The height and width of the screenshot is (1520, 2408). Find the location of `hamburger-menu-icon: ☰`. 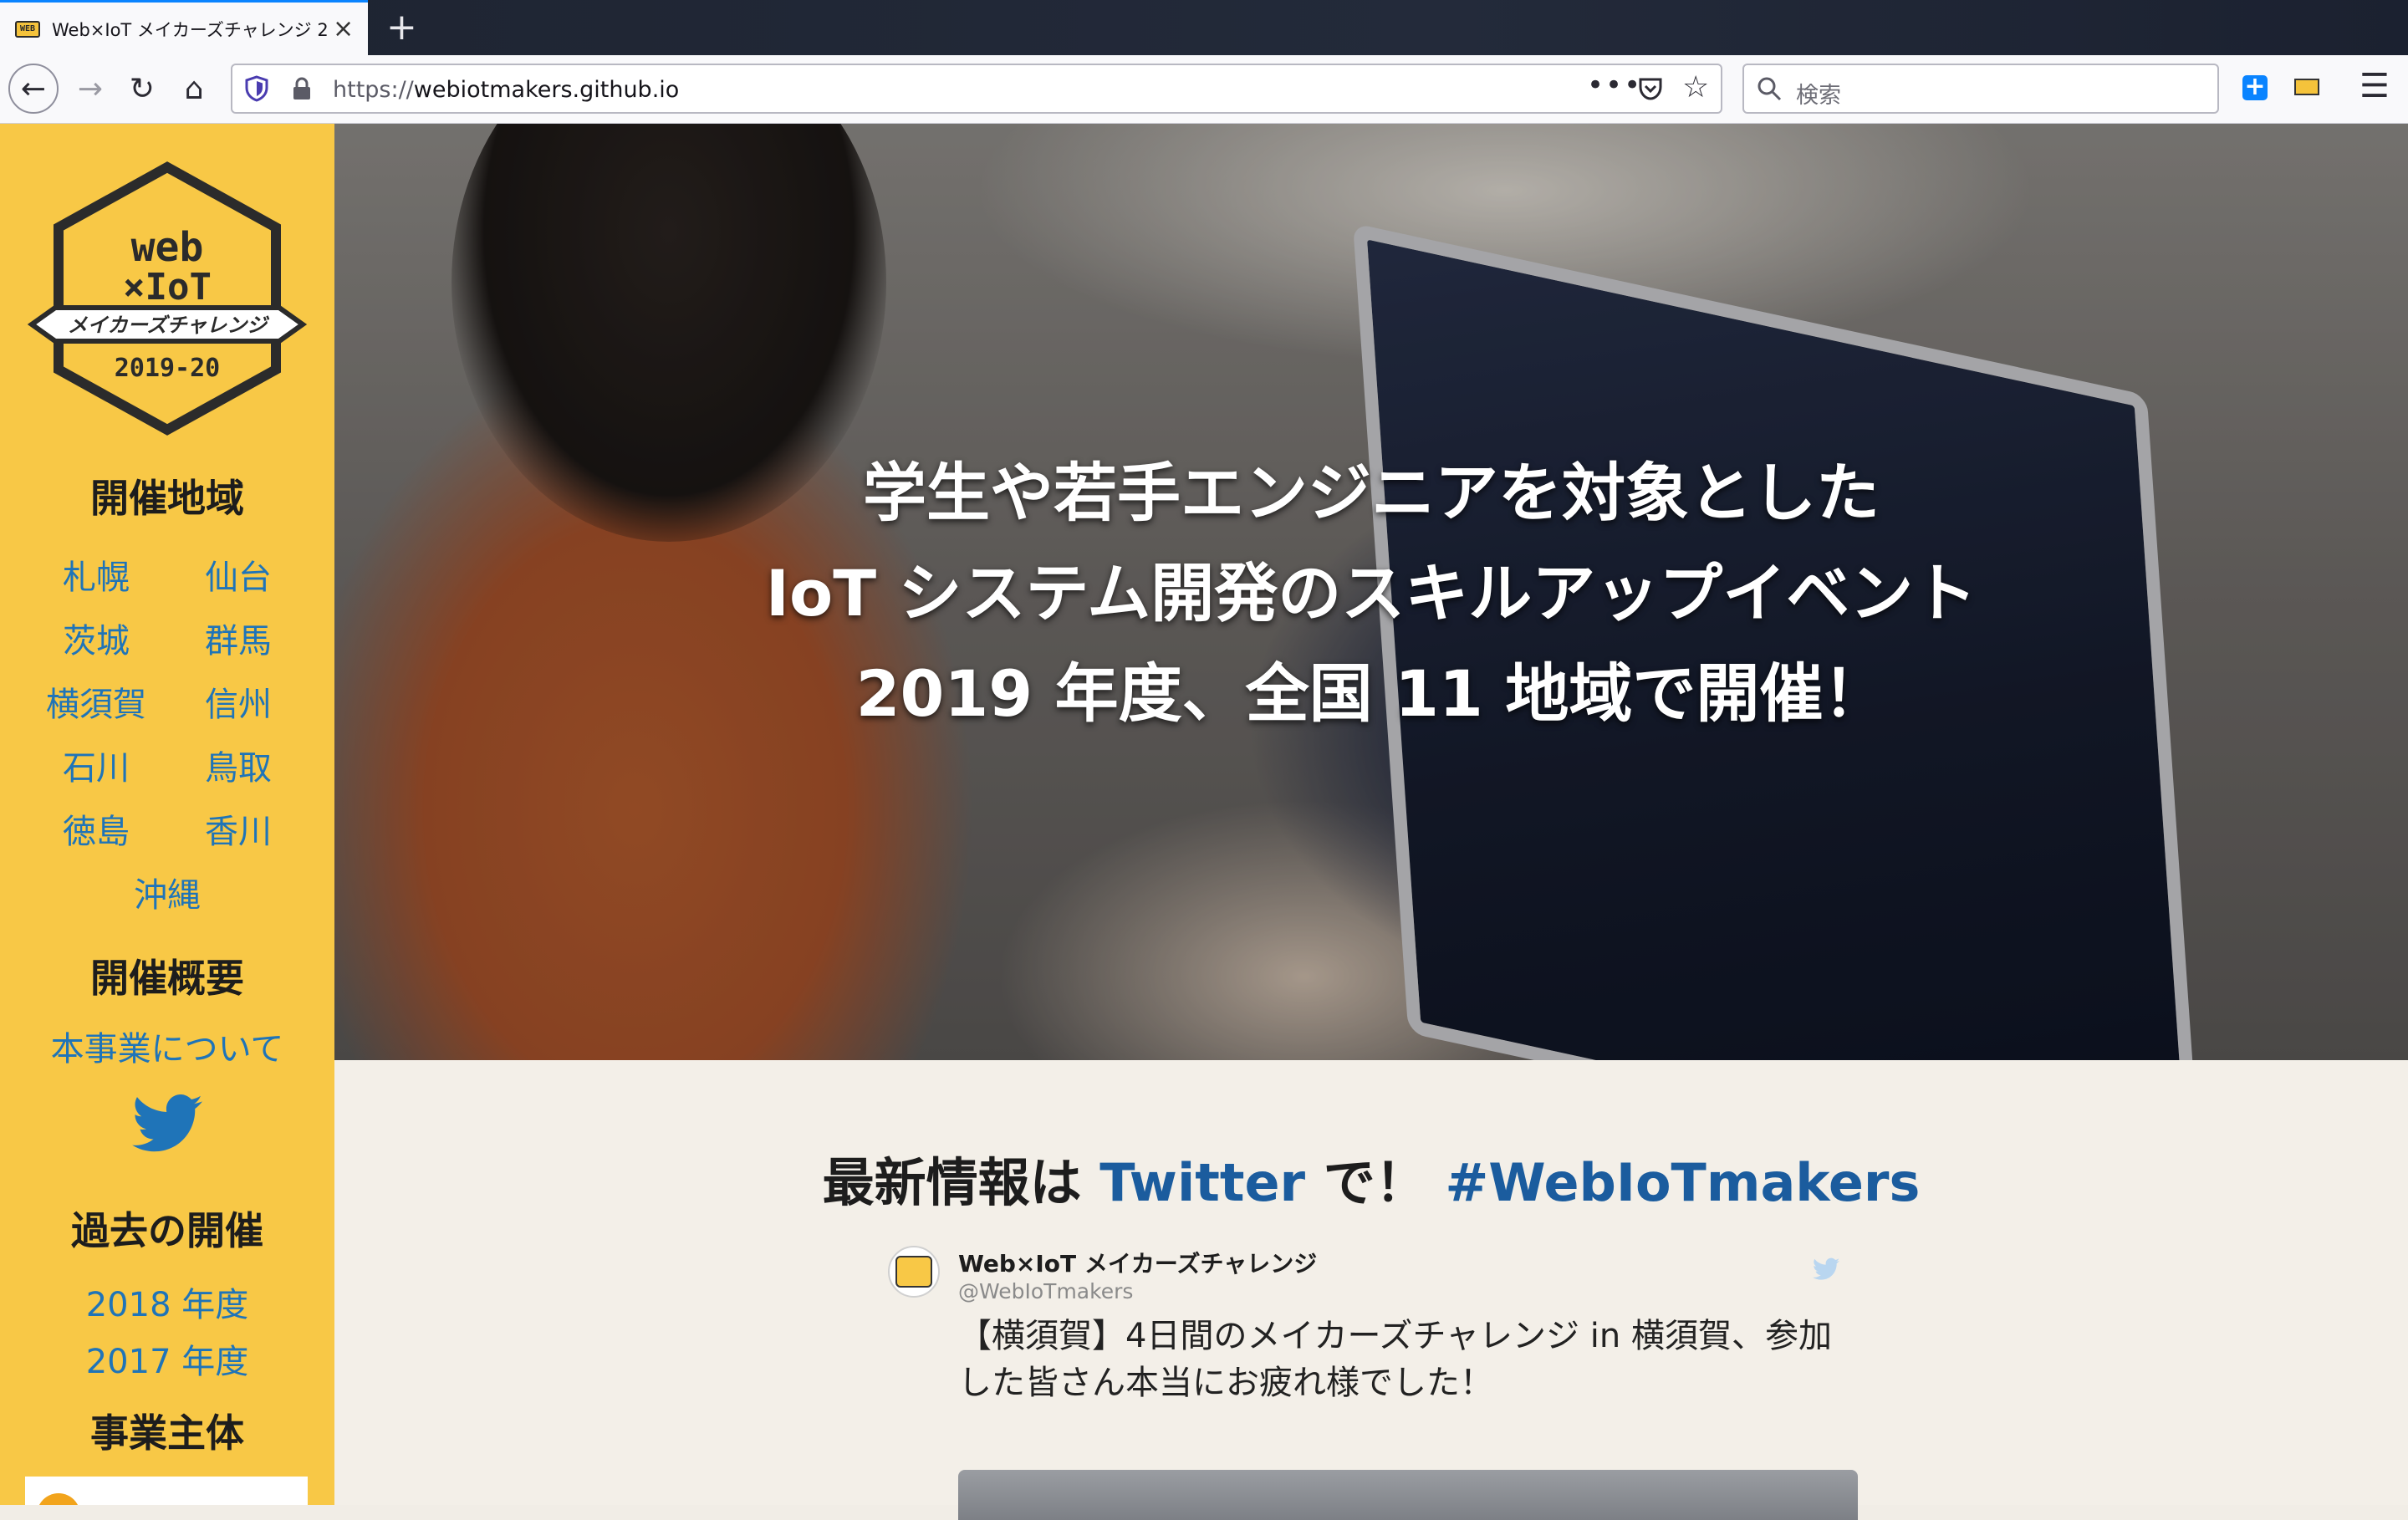

hamburger-menu-icon: ☰ is located at coordinates (2375, 86).